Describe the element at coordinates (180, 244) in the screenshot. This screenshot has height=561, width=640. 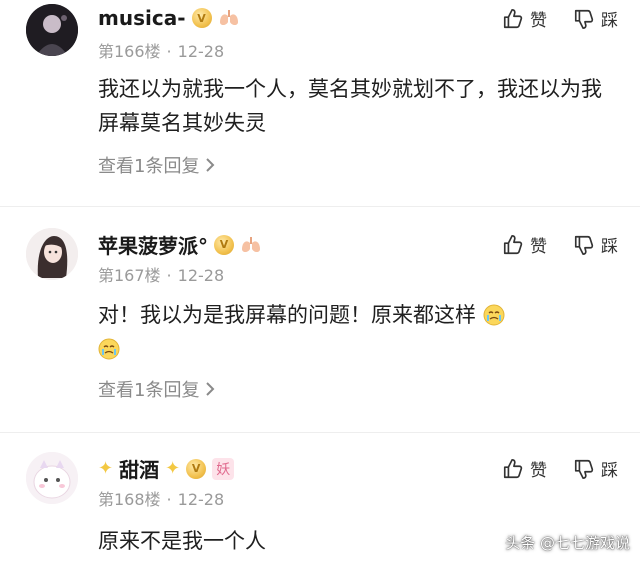
I see `username: 苹果菠萝派° V` at that location.